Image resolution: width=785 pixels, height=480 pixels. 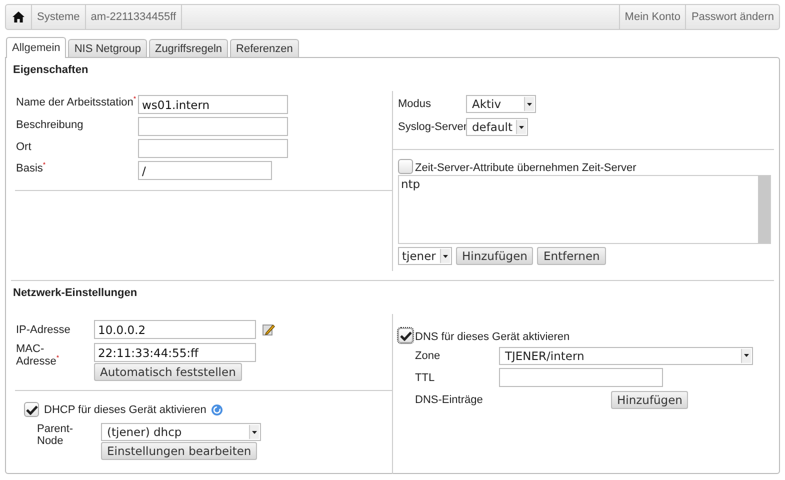 I want to click on field-label: Zone, so click(x=428, y=356).